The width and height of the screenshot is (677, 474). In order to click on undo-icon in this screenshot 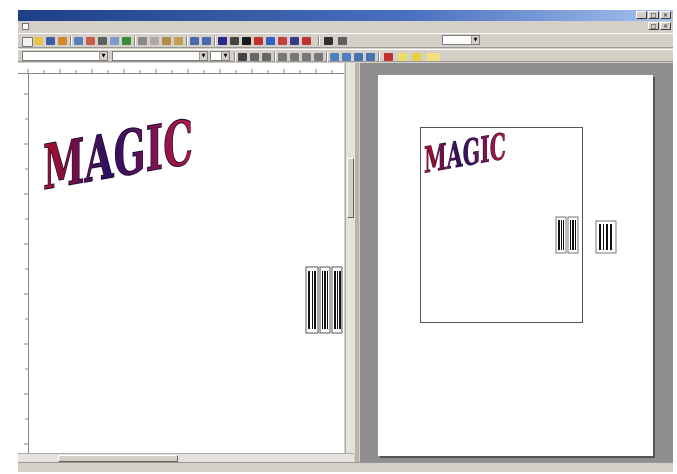, I will do `click(194, 41)`.